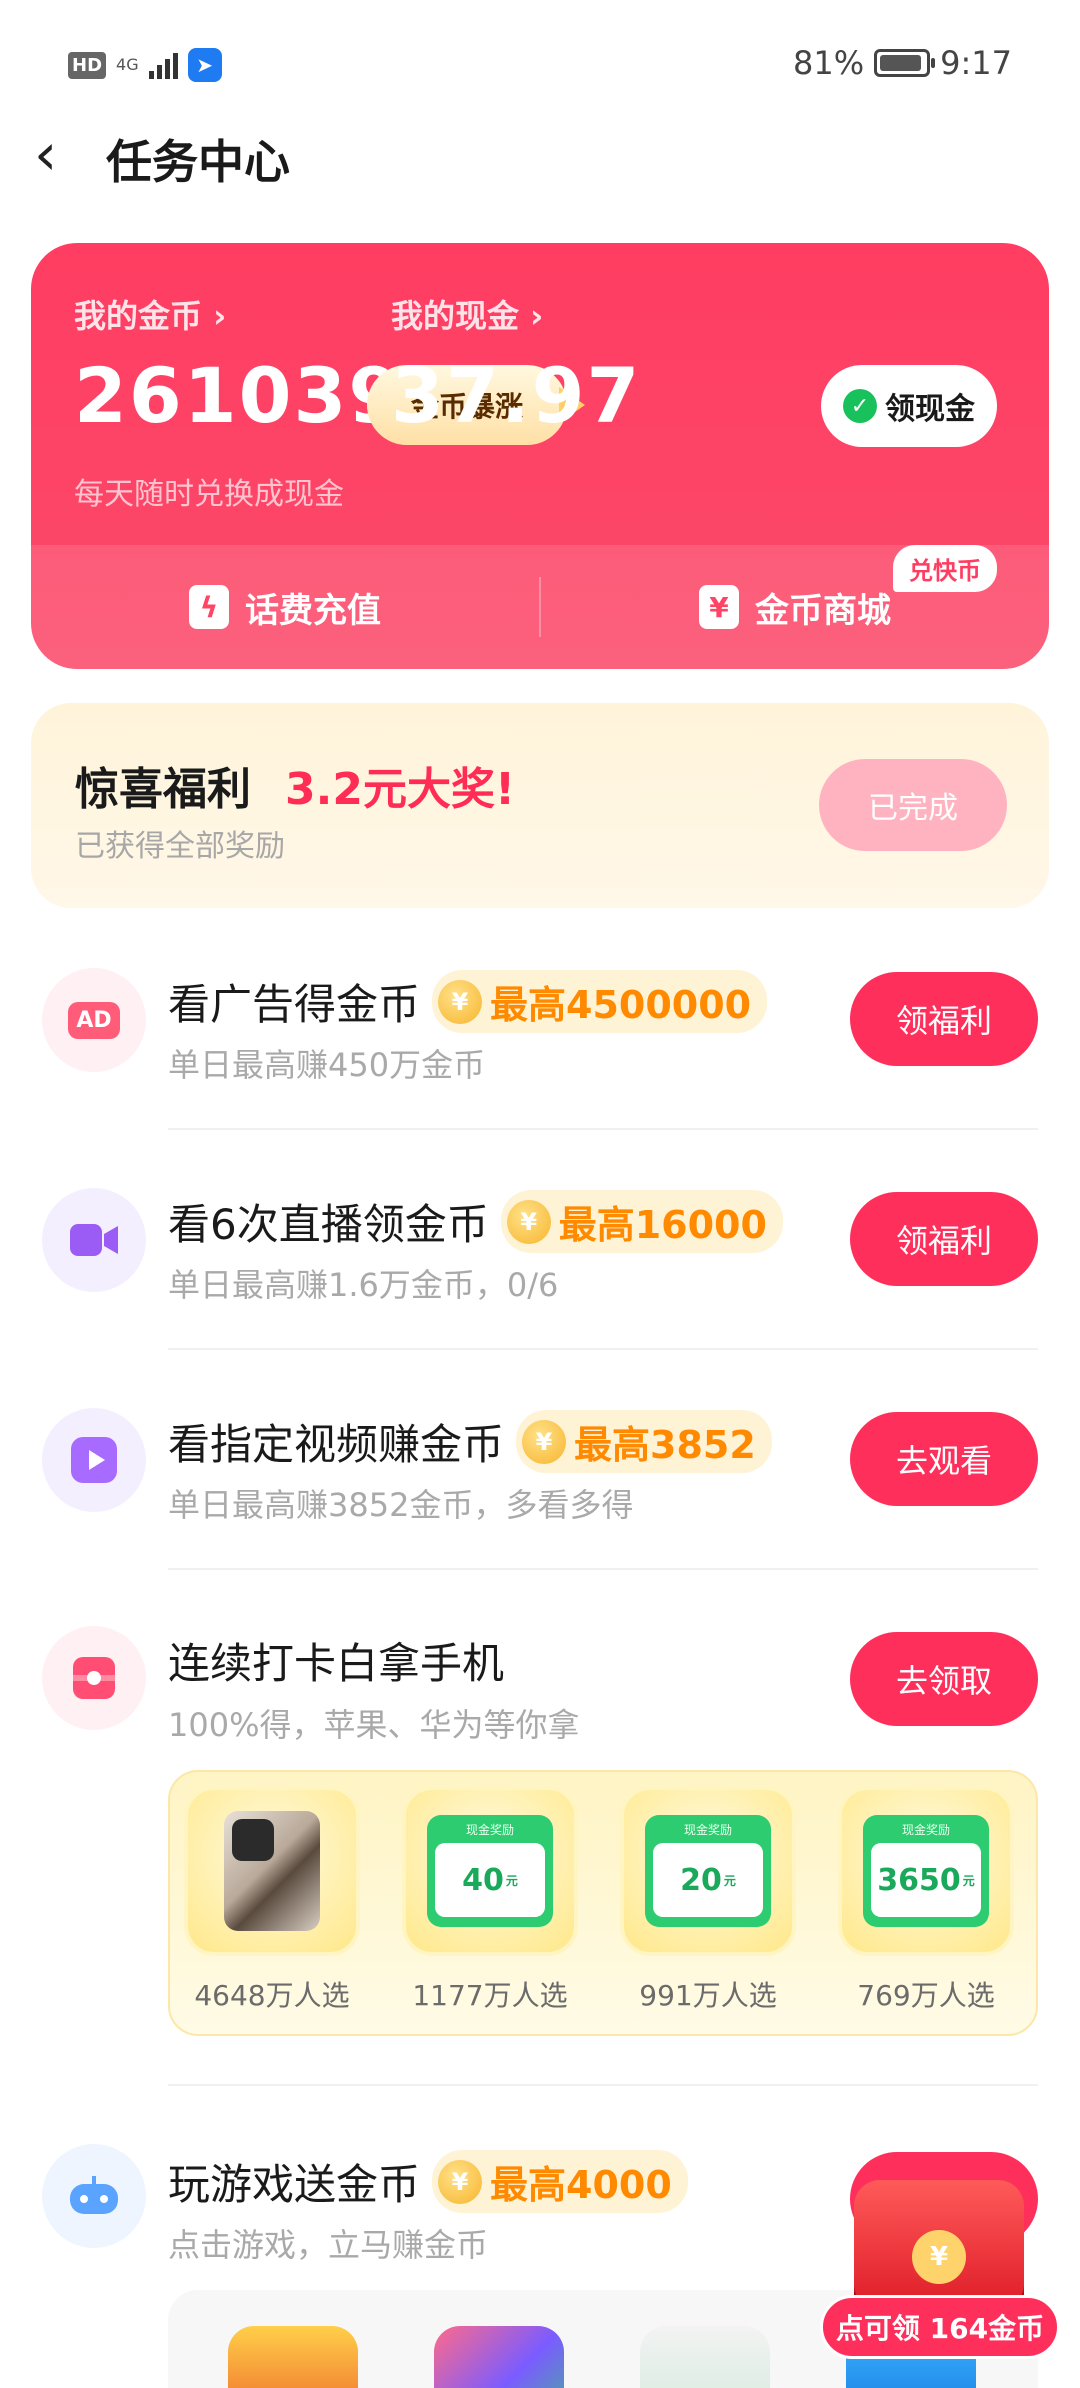 The height and width of the screenshot is (2388, 1080). Describe the element at coordinates (94, 1678) in the screenshot. I see `gift-box-icon` at that location.